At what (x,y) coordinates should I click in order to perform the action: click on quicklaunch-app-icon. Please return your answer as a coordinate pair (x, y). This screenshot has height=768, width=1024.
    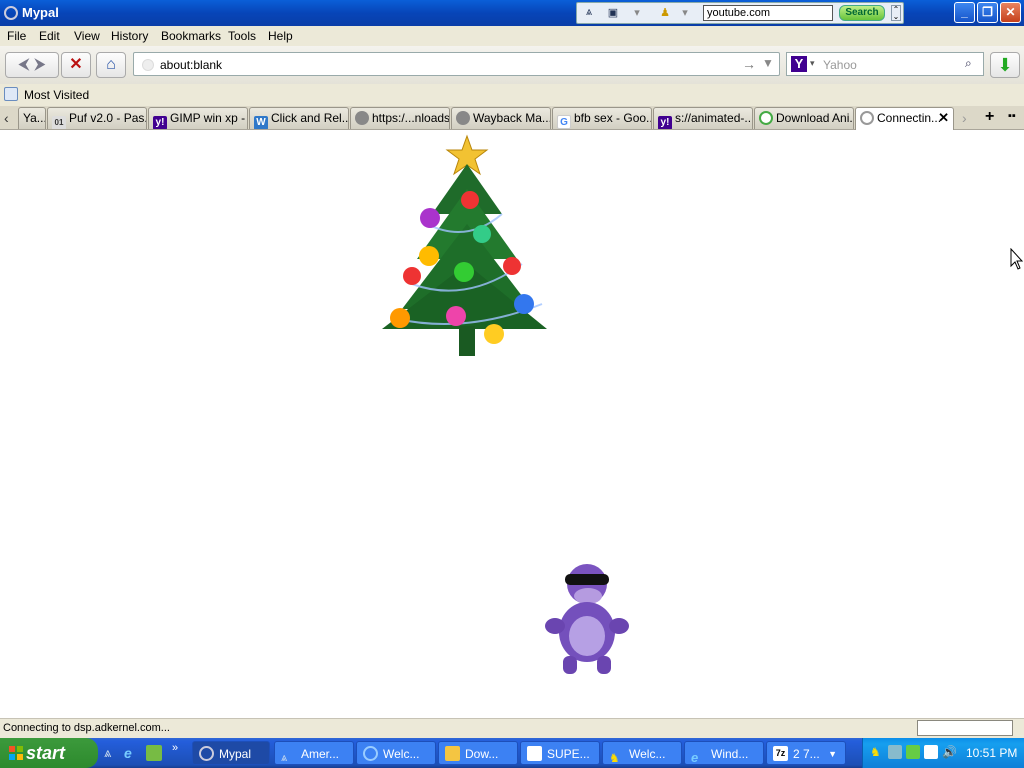
    Looking at the image, I should click on (154, 753).